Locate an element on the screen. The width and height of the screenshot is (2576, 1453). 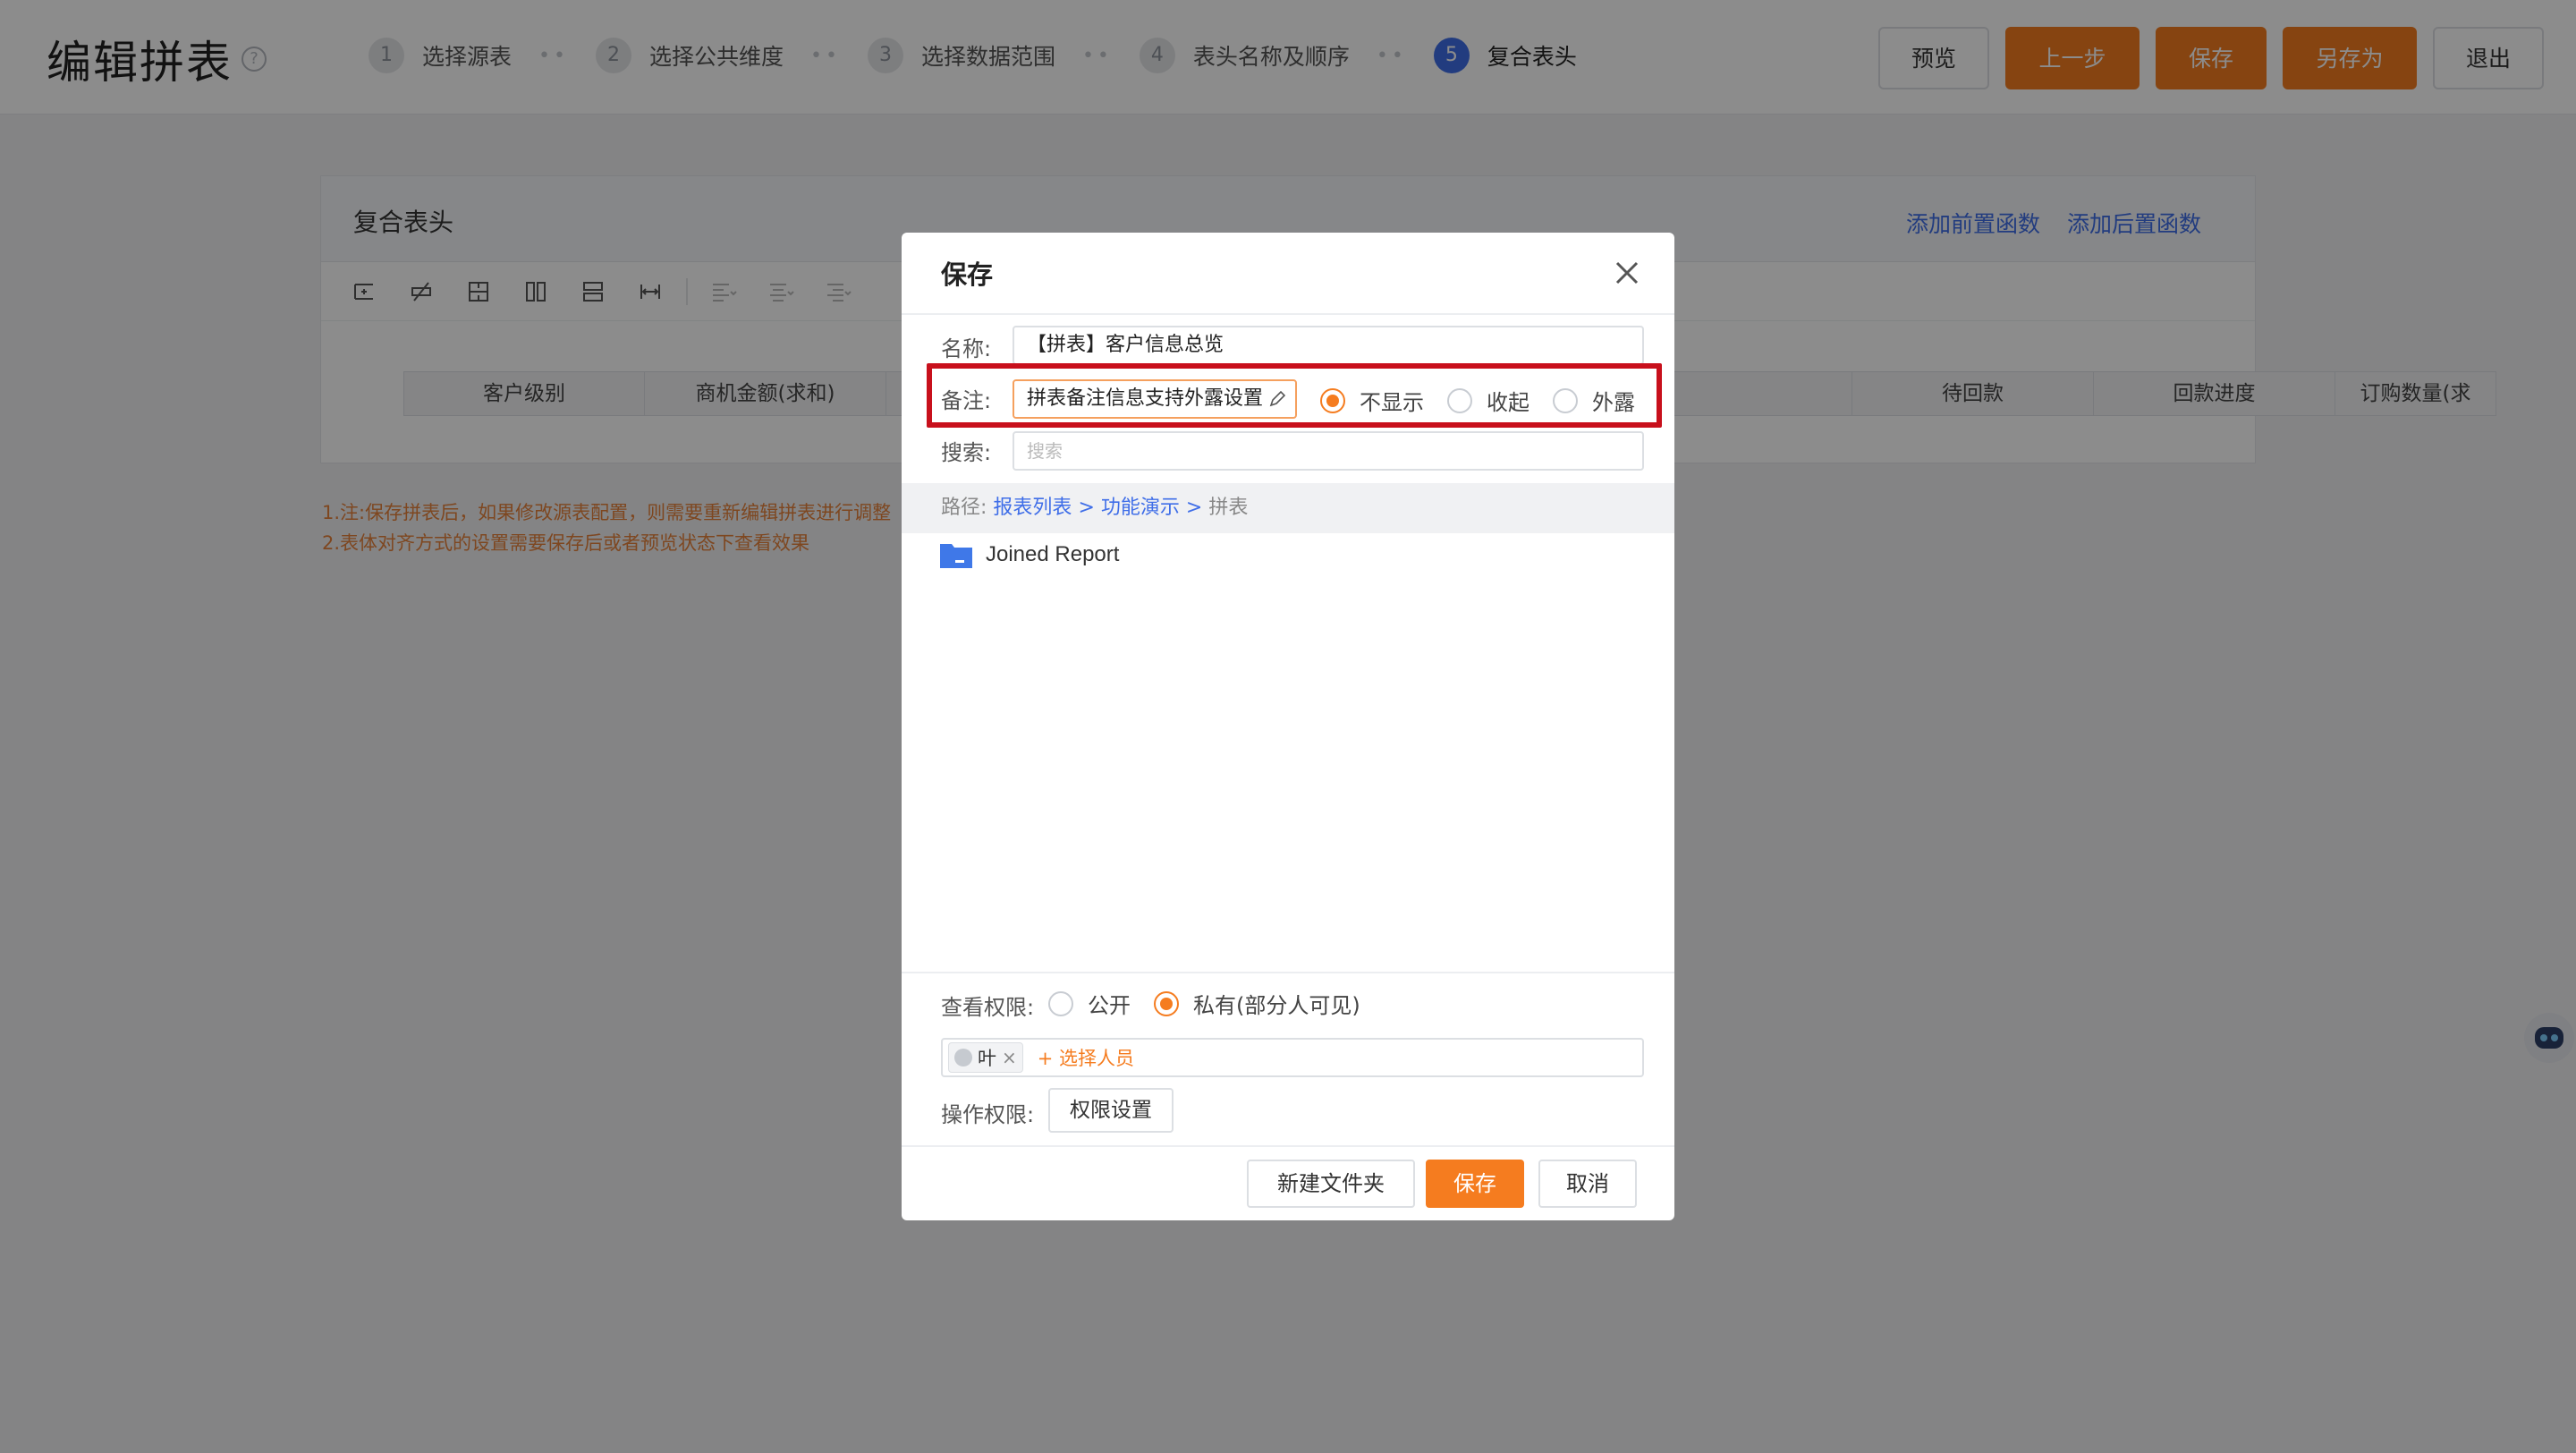
path-label: 路径: is located at coordinates (964, 508).